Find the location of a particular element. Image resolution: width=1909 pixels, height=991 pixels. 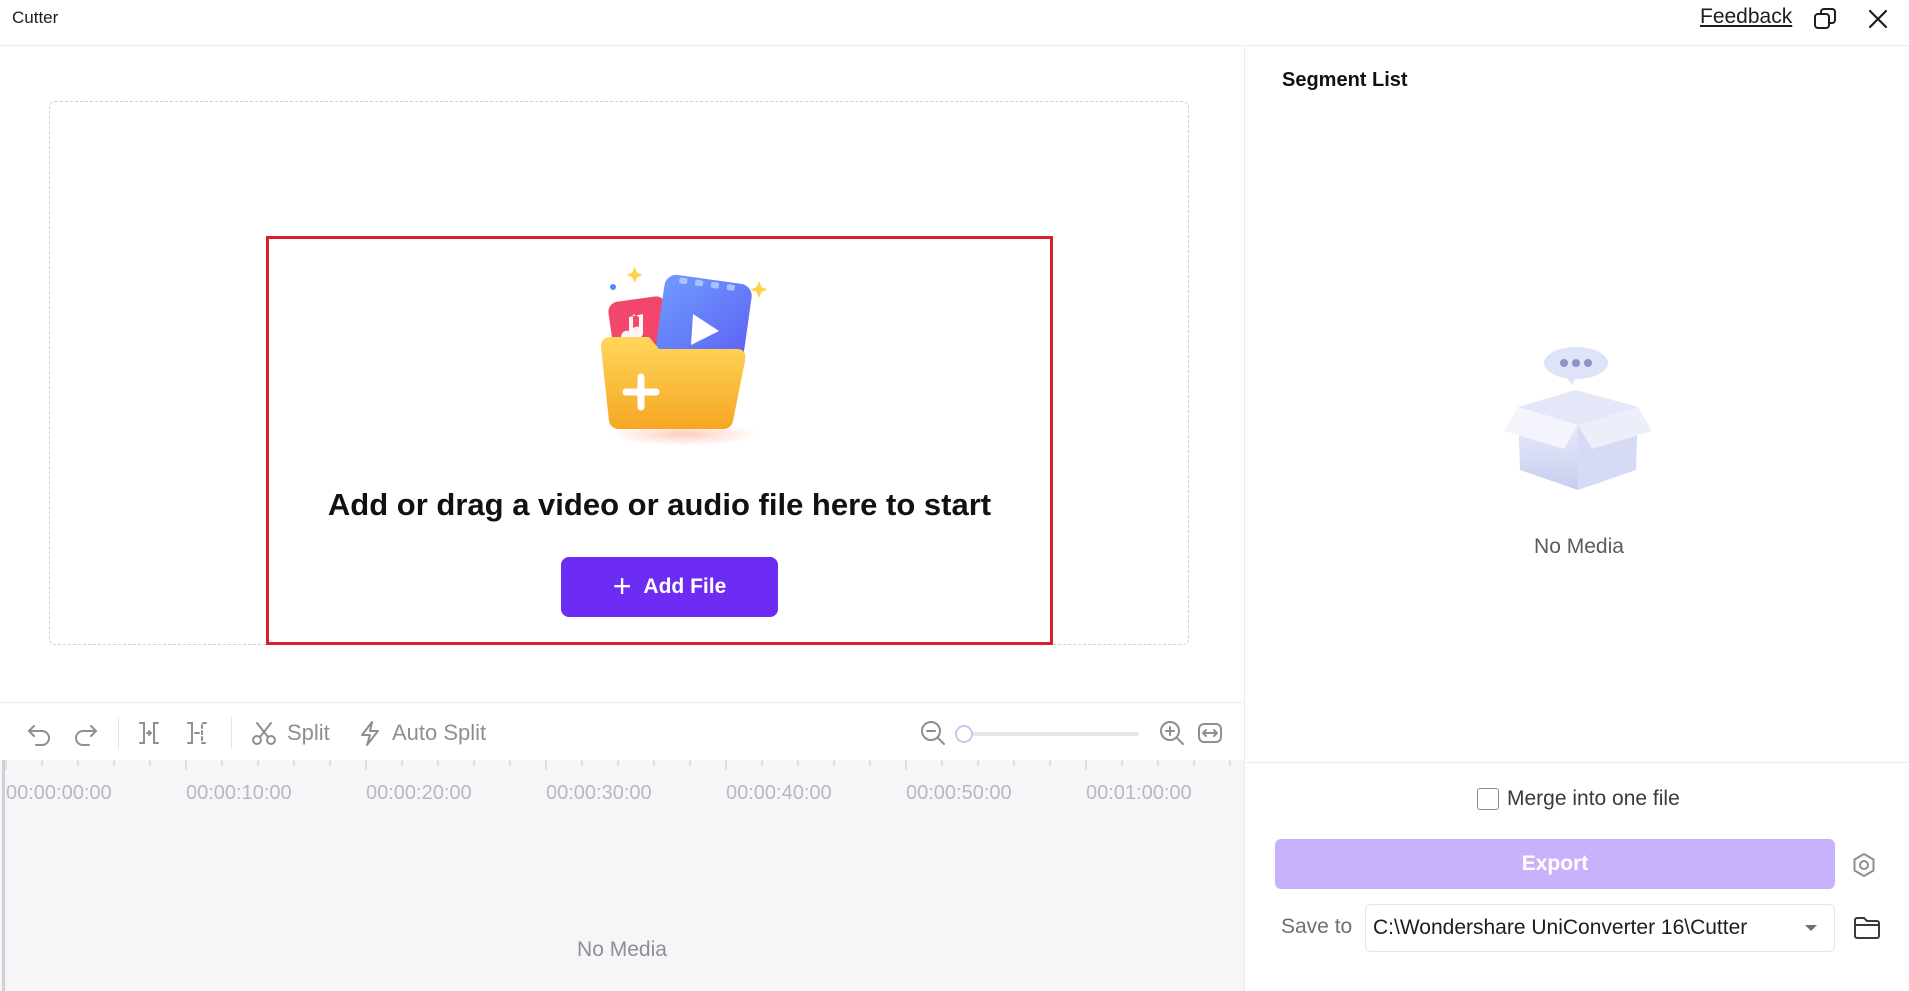

plus-icon: + is located at coordinates (622, 585).